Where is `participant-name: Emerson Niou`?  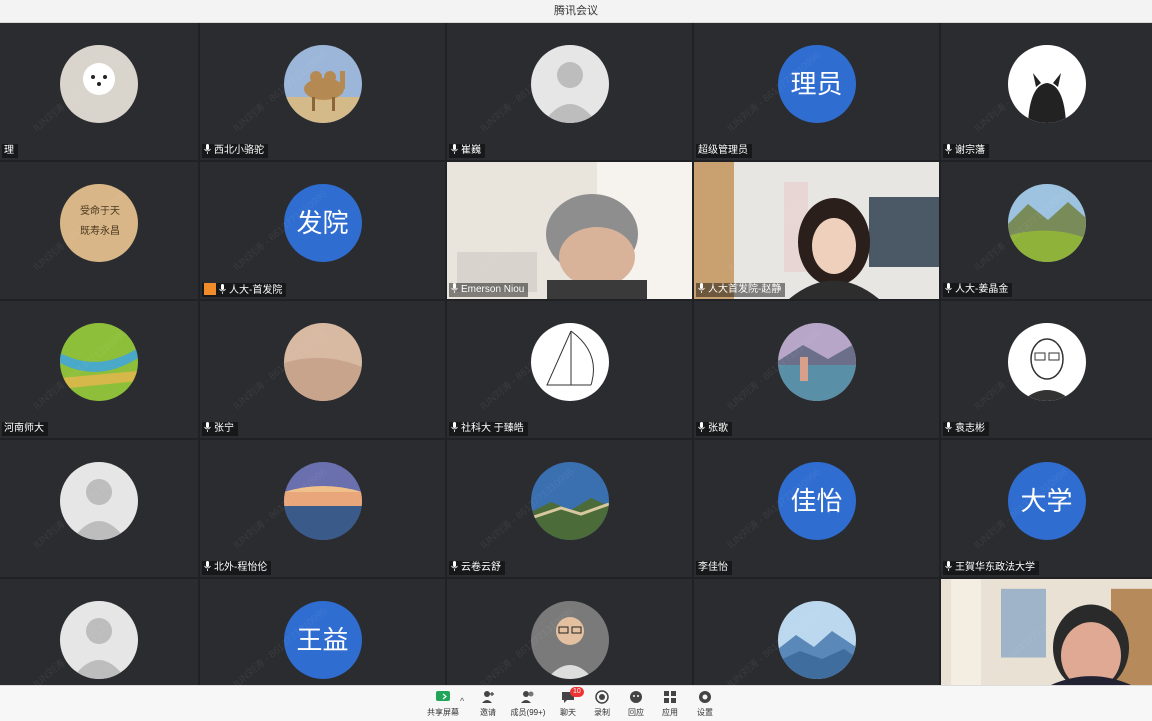
participant-name: Emerson Niou is located at coordinates (489, 290).